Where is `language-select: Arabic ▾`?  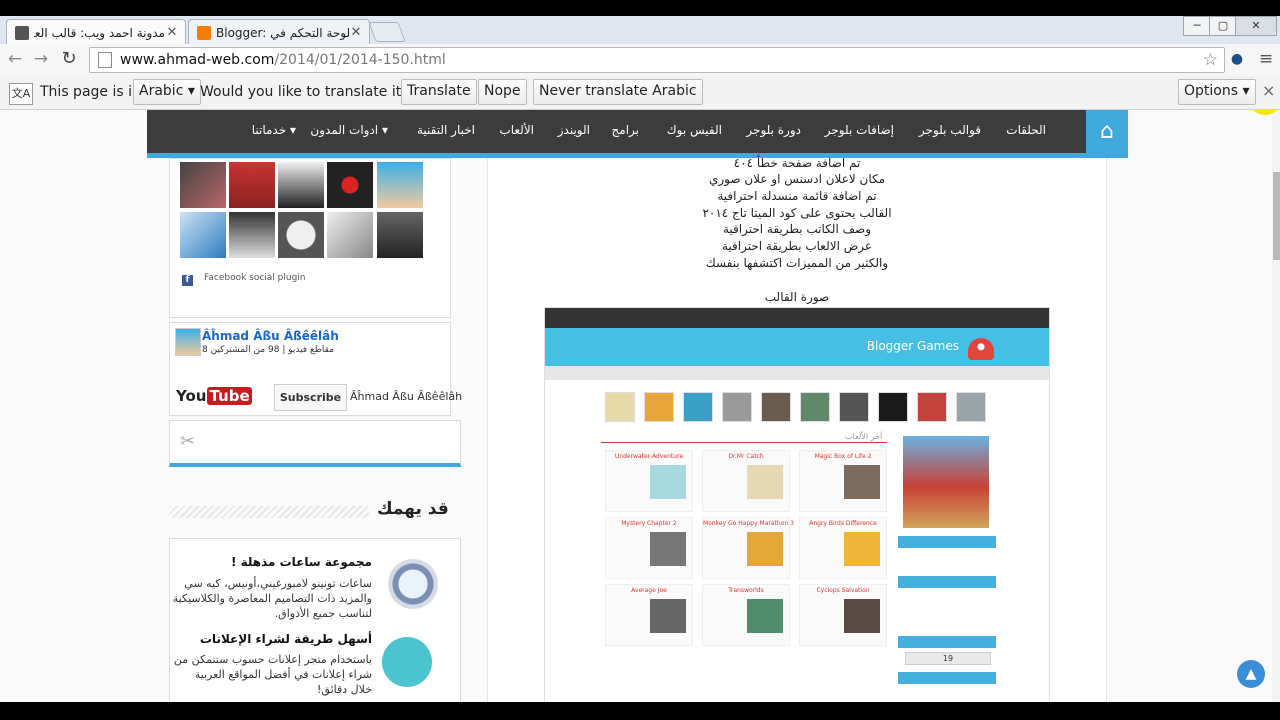 language-select: Arabic ▾ is located at coordinates (167, 92).